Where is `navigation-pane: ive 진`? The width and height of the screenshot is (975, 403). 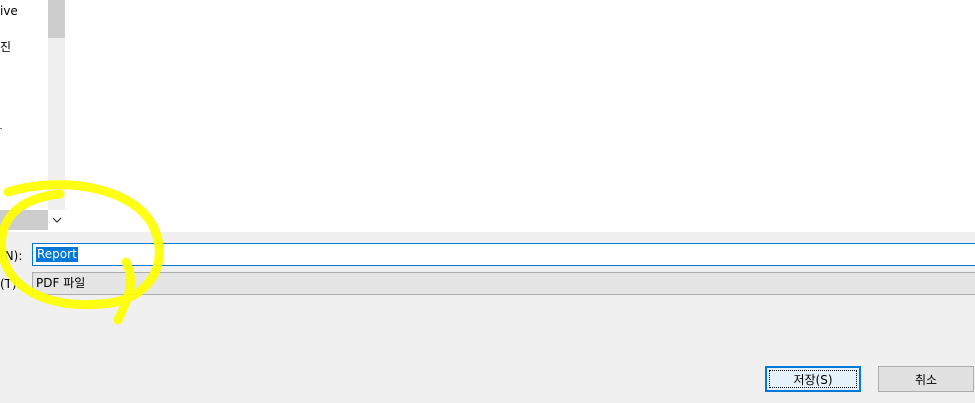 navigation-pane: ive 진 is located at coordinates (24, 116).